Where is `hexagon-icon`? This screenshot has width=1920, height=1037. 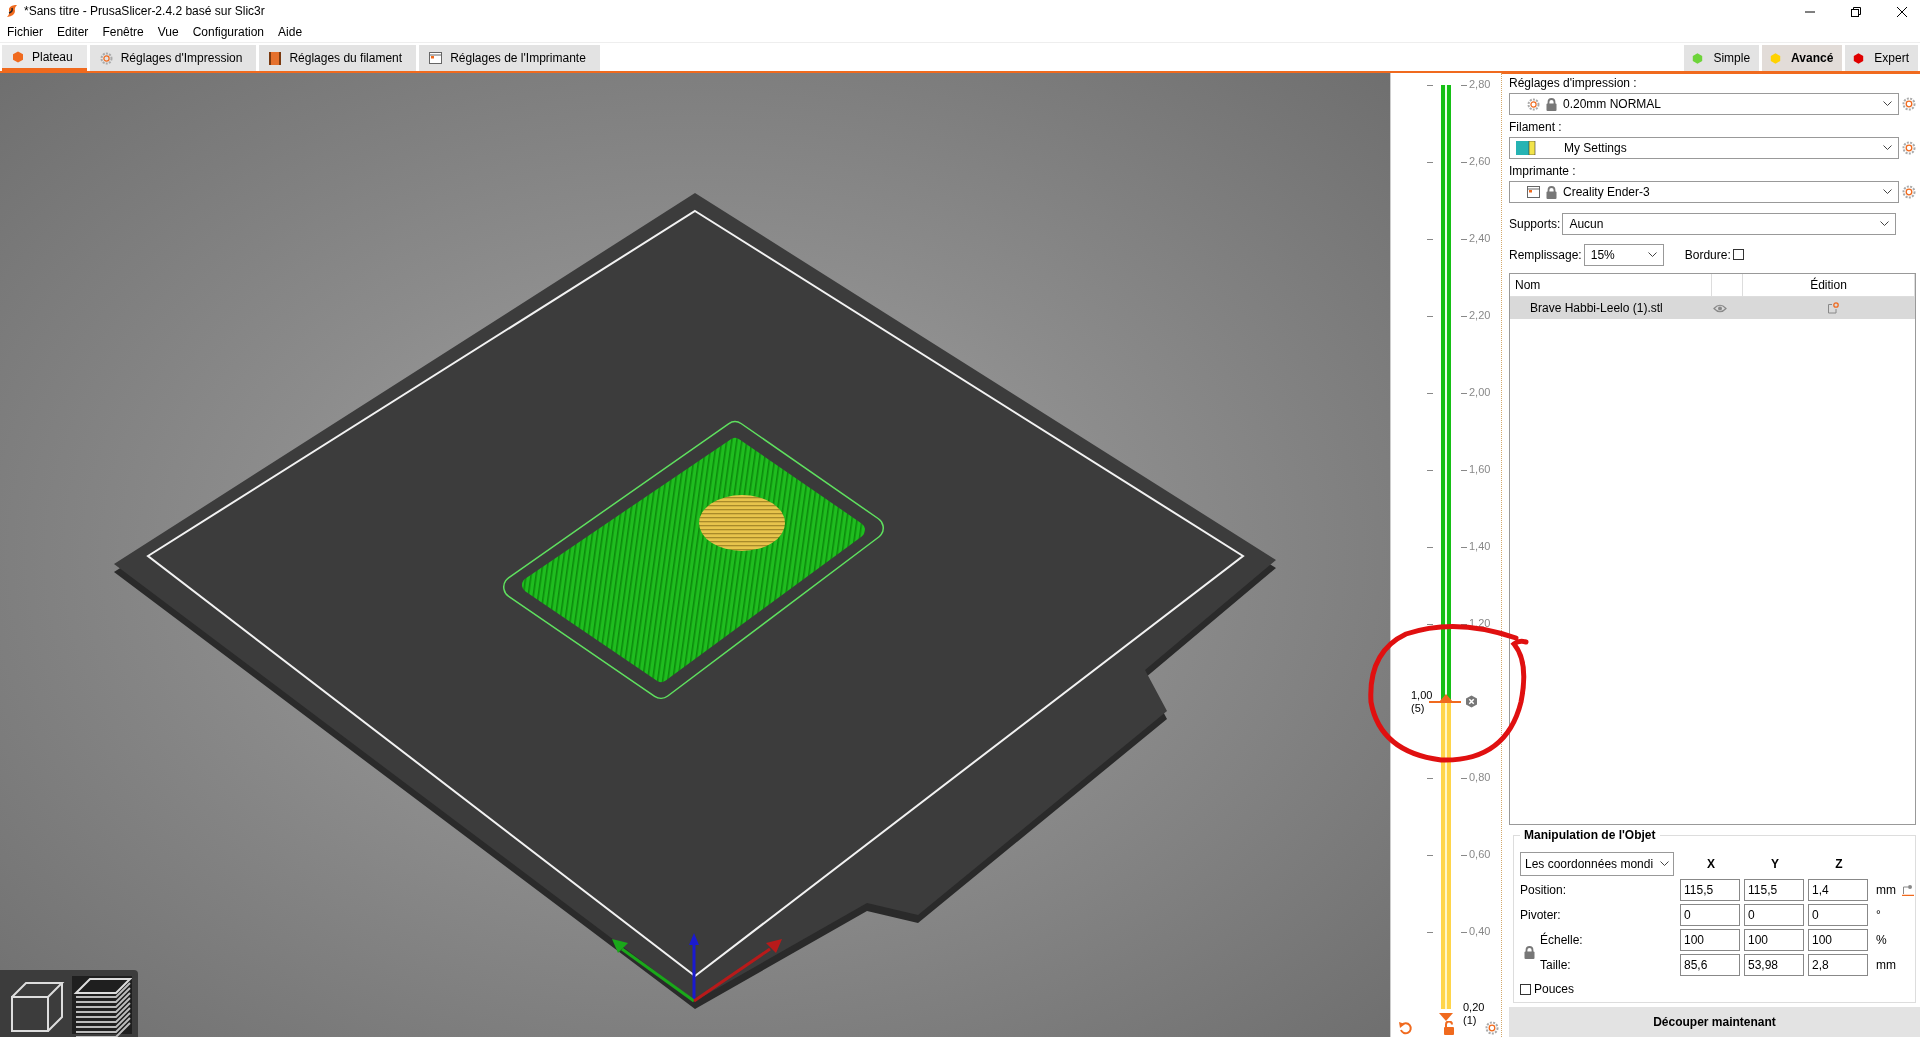
hexagon-icon is located at coordinates (18, 56).